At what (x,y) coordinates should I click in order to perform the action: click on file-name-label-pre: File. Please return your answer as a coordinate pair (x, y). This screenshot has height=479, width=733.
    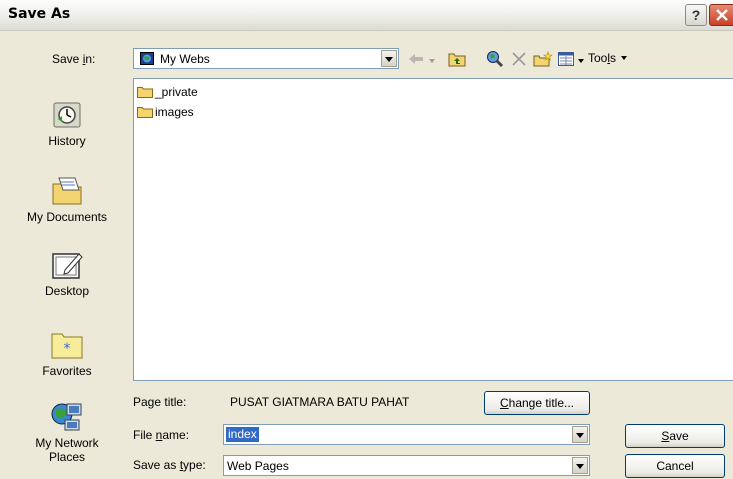
    Looking at the image, I should click on (144, 435).